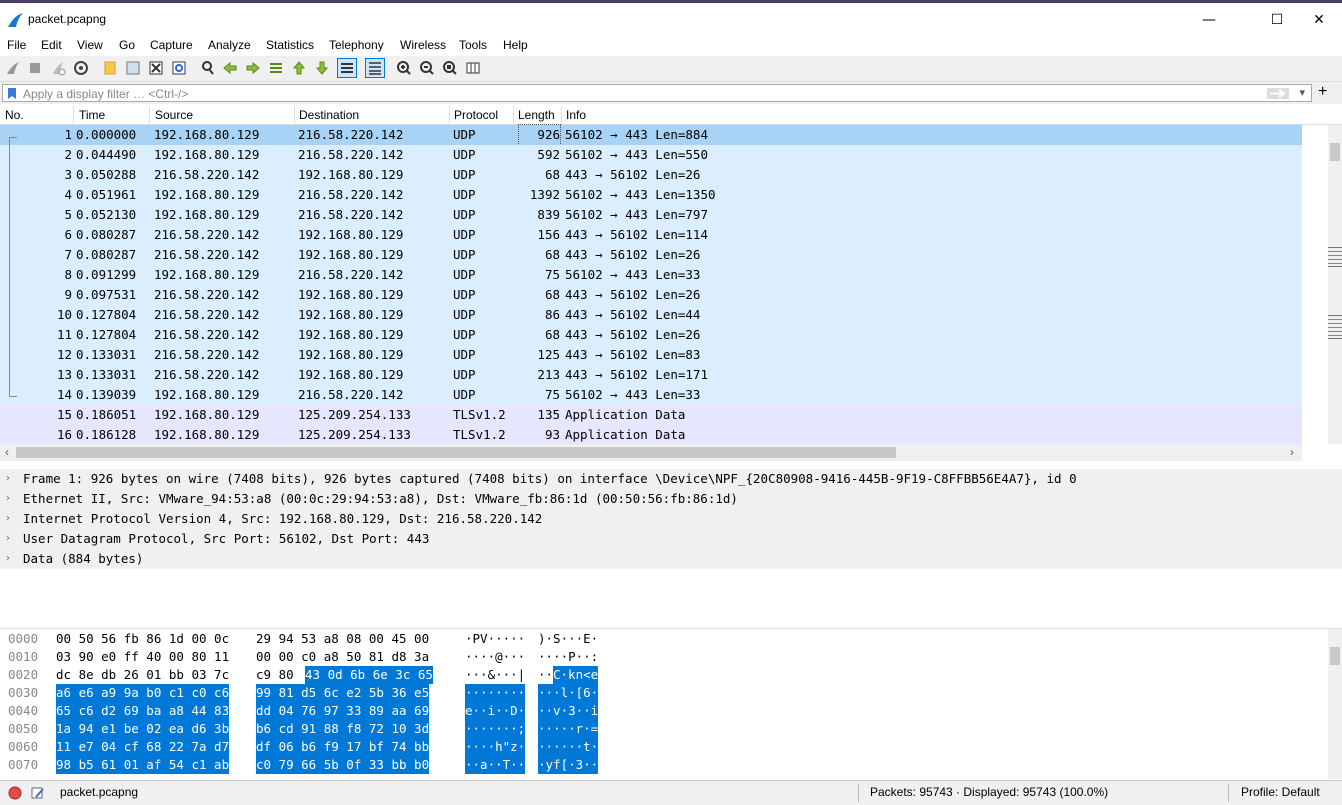 The width and height of the screenshot is (1342, 805). I want to click on menu-capture: Capture, so click(171, 45).